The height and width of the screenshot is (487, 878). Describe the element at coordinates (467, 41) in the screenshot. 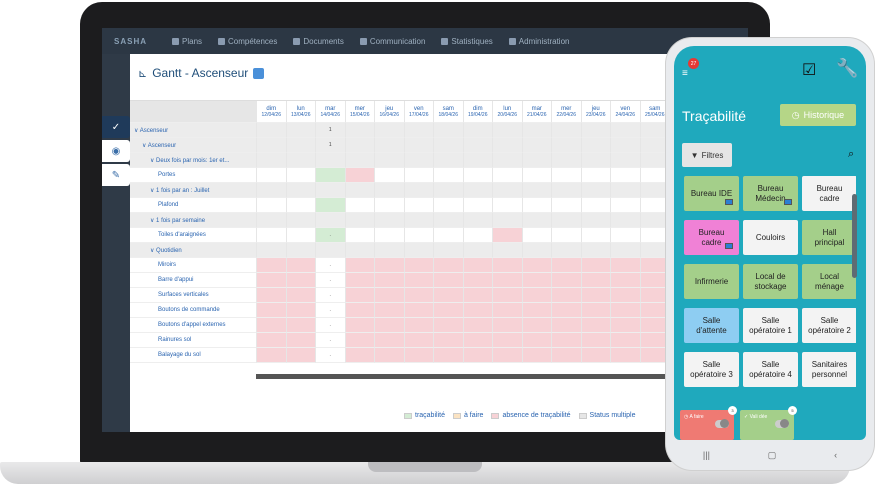

I see `nav-item: Statistiques` at that location.